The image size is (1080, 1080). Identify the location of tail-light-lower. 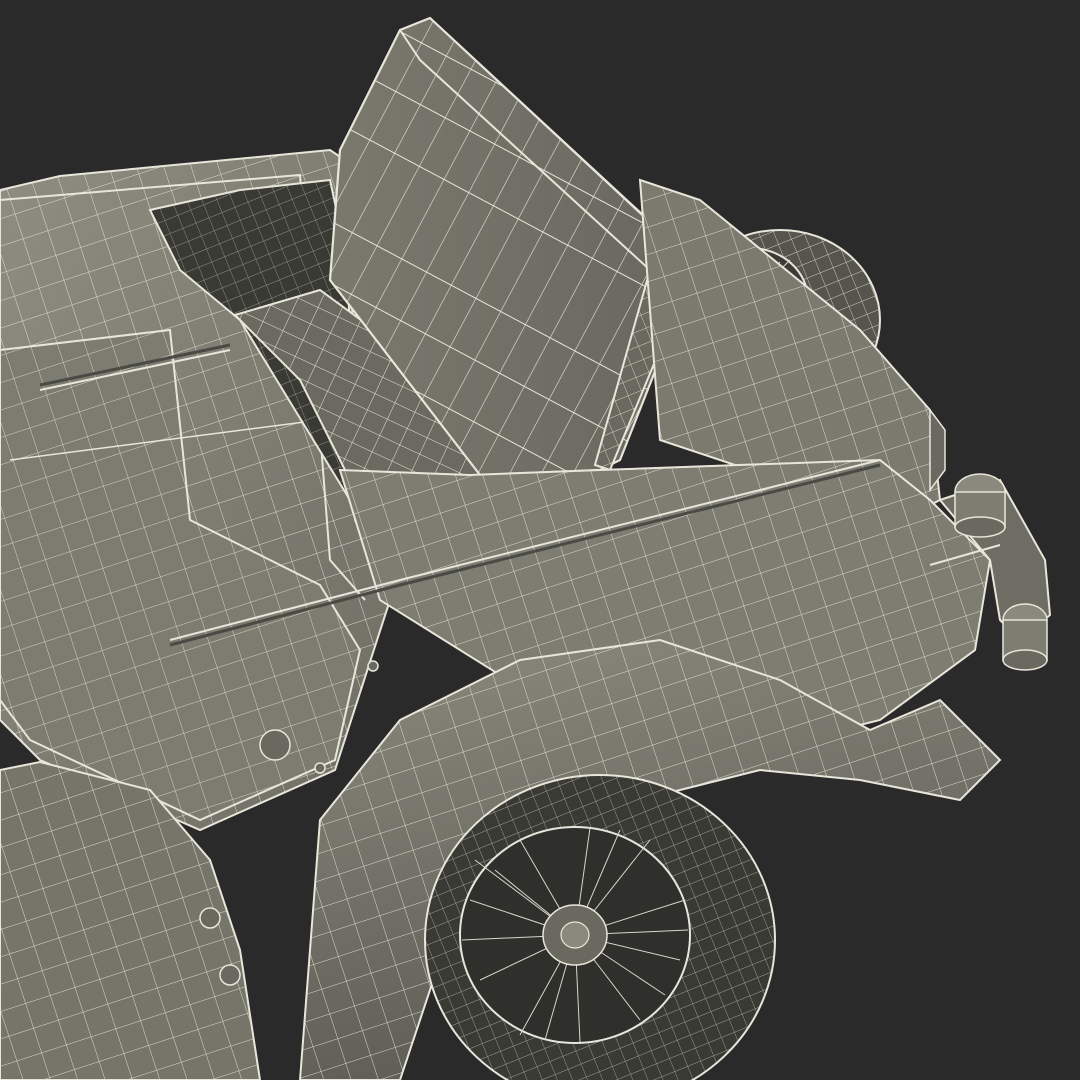
(1025, 637).